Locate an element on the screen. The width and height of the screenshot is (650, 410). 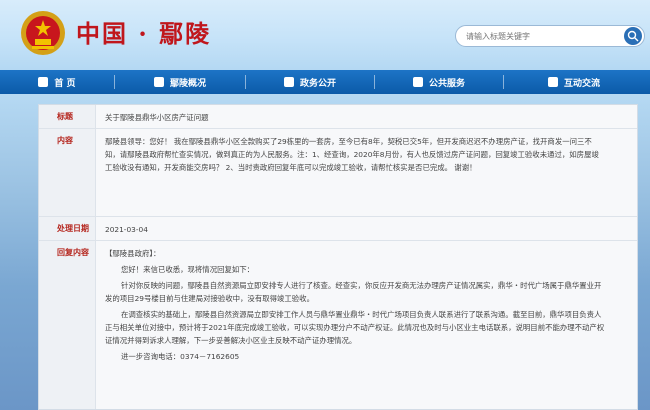
title-value: 关于鄢陵县鼎华小区房产证问题 is located at coordinates (157, 117).